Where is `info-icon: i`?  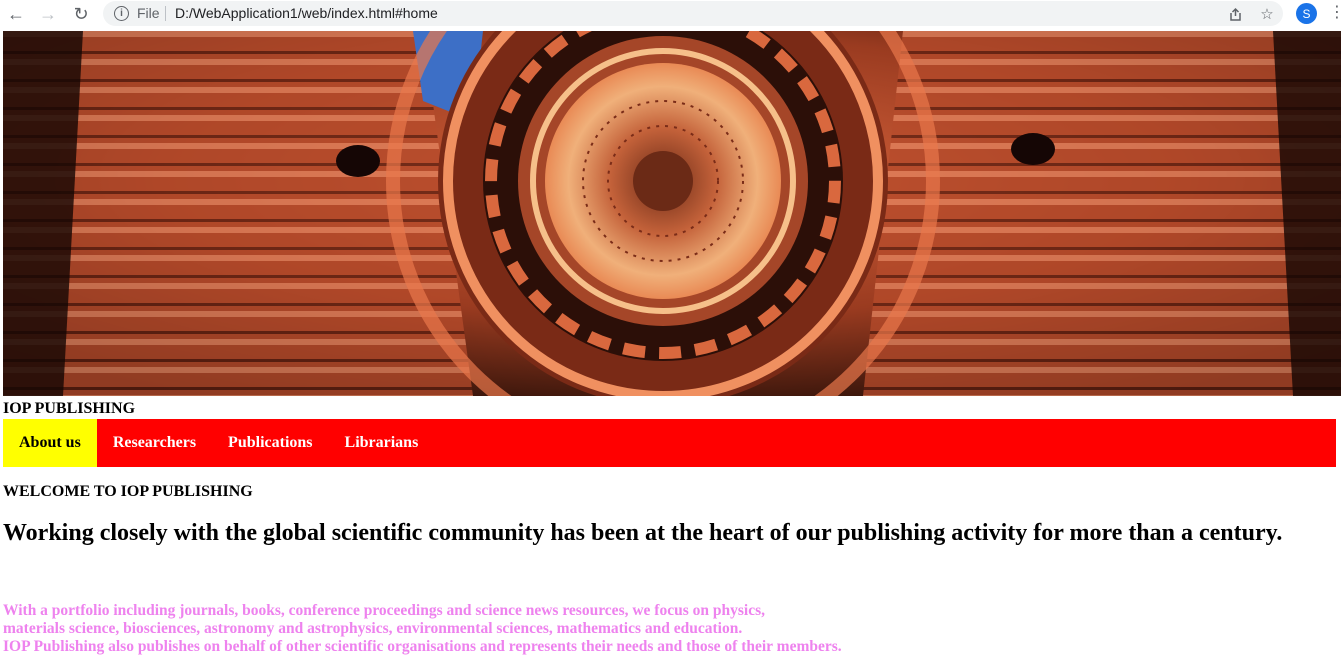 info-icon: i is located at coordinates (121, 13).